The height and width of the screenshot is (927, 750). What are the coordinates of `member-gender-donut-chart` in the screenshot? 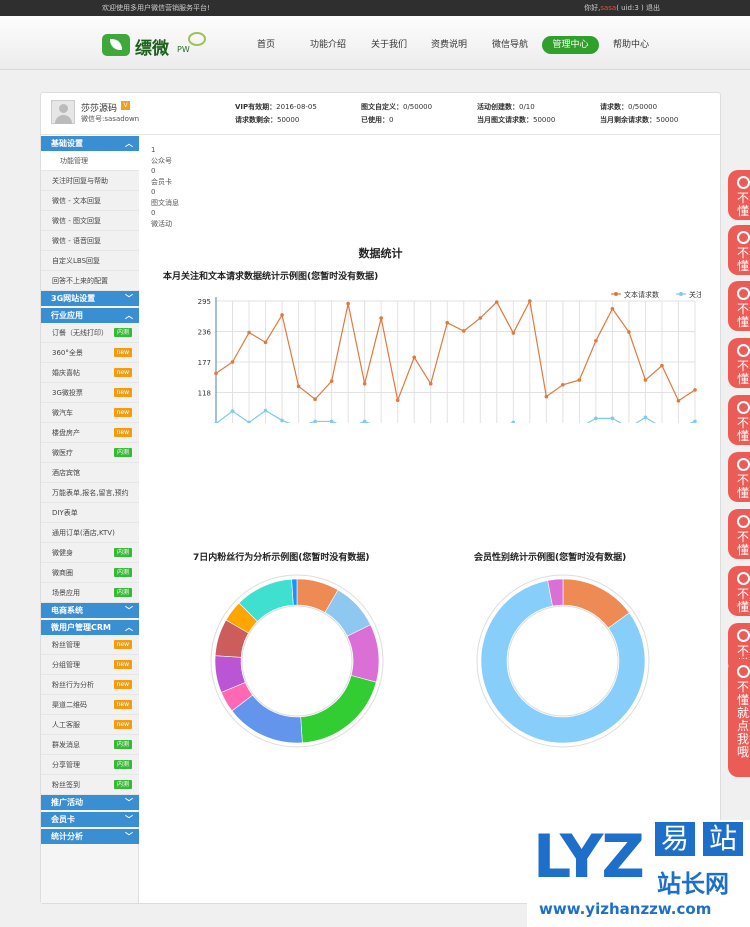 It's located at (563, 661).